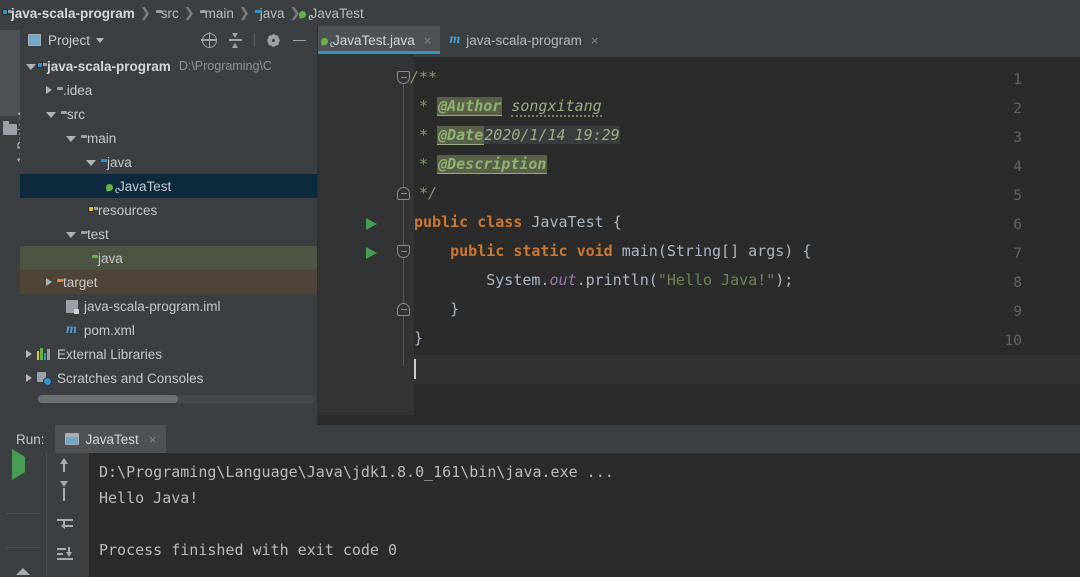  What do you see at coordinates (14, 96) in the screenshot?
I see `sidebar-item-project-tab: 1: Project` at bounding box center [14, 96].